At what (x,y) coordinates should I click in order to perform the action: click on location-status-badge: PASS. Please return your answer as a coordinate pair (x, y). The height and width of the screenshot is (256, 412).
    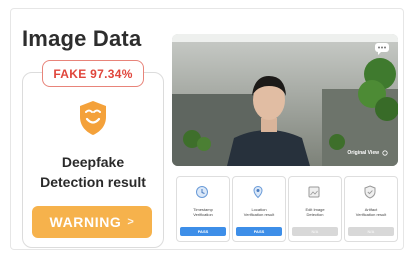
    Looking at the image, I should click on (259, 231).